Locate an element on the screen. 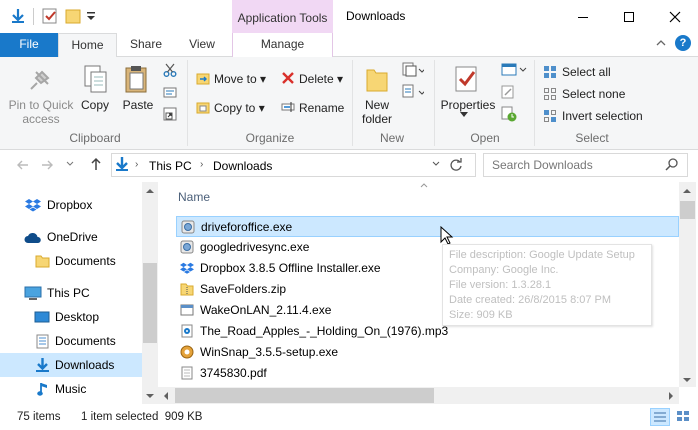  copy-icon is located at coordinates (96, 79).